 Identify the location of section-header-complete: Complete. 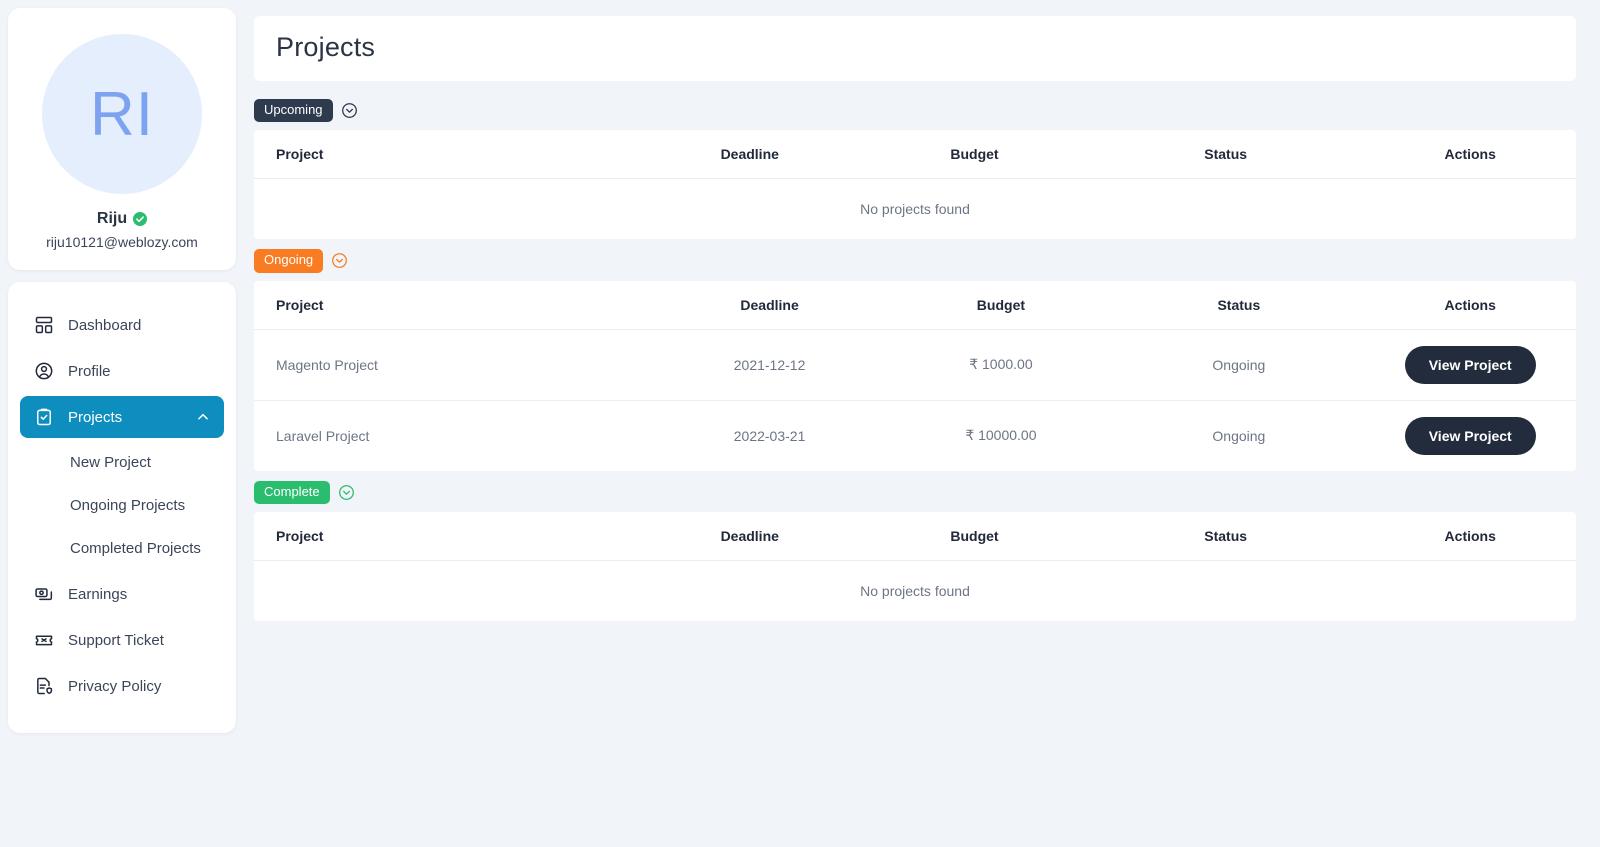
(915, 494).